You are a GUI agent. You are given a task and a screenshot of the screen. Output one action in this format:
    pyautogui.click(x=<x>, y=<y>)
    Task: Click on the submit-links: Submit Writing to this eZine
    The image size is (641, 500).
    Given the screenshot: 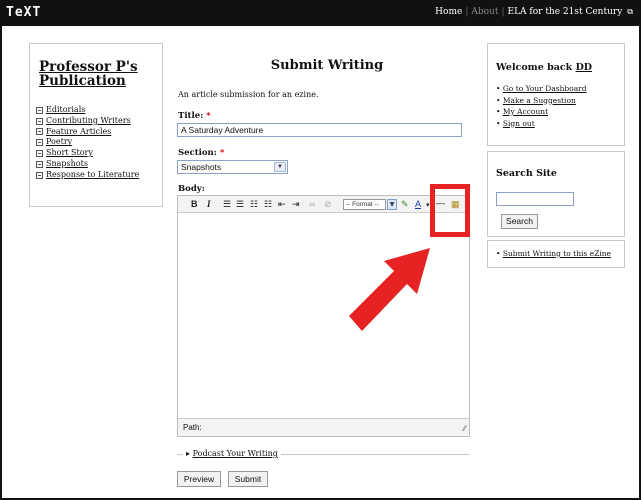 What is the action you would take?
    pyautogui.click(x=553, y=254)
    